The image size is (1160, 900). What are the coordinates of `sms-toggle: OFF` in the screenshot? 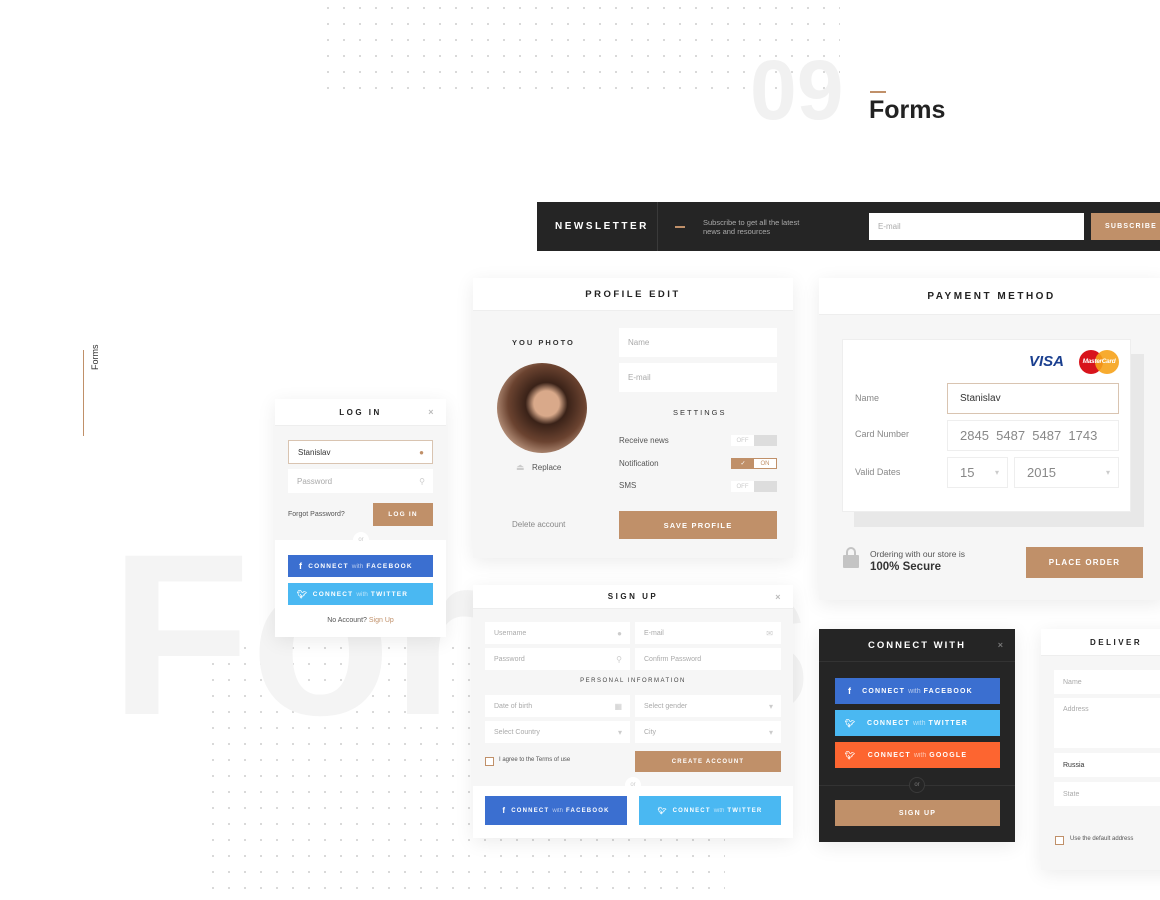 It's located at (754, 486).